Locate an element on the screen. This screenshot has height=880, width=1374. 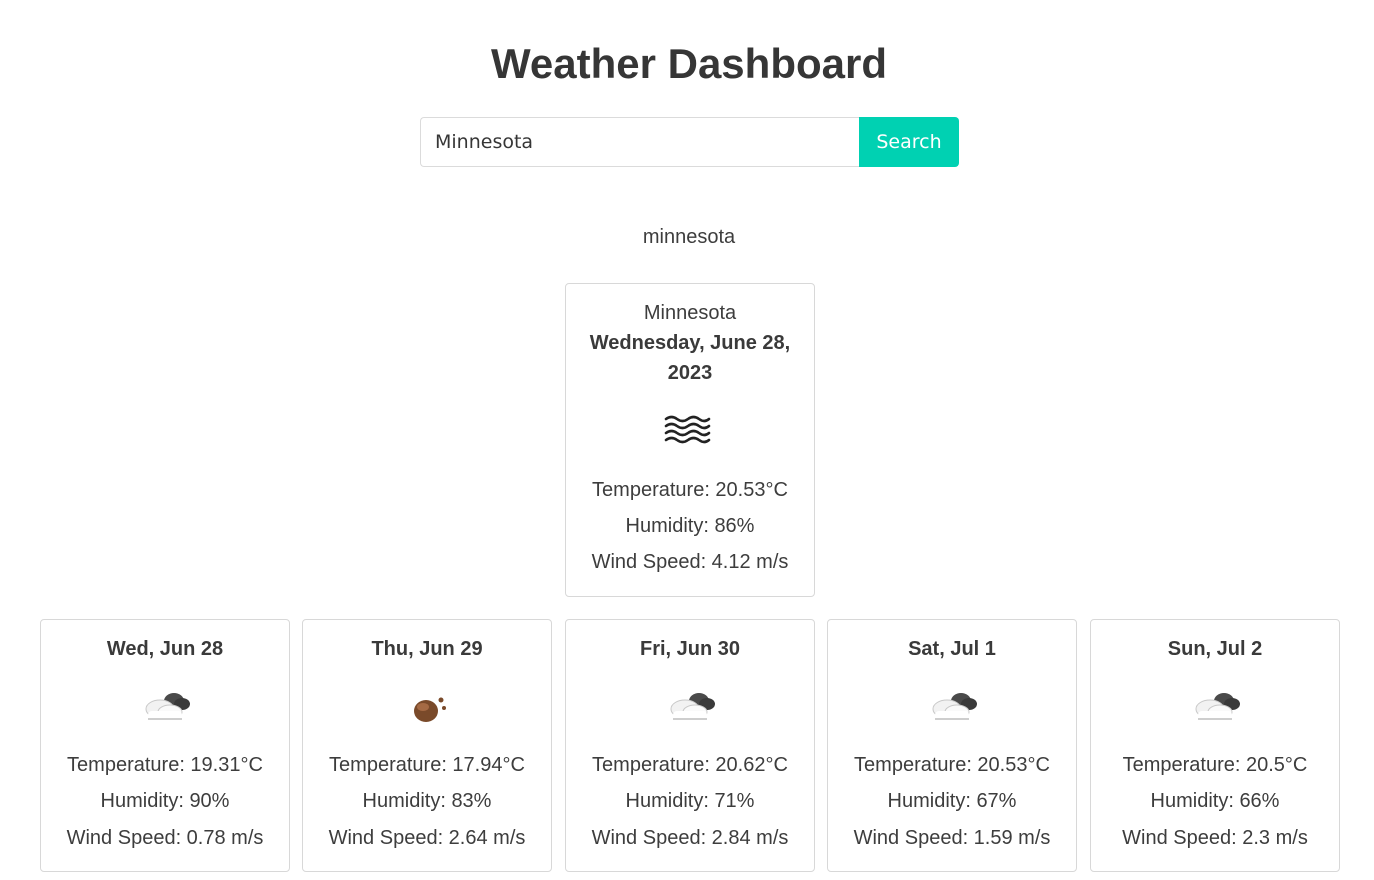
forecast-humidity: Humidity: 66% is located at coordinates (1215, 801).